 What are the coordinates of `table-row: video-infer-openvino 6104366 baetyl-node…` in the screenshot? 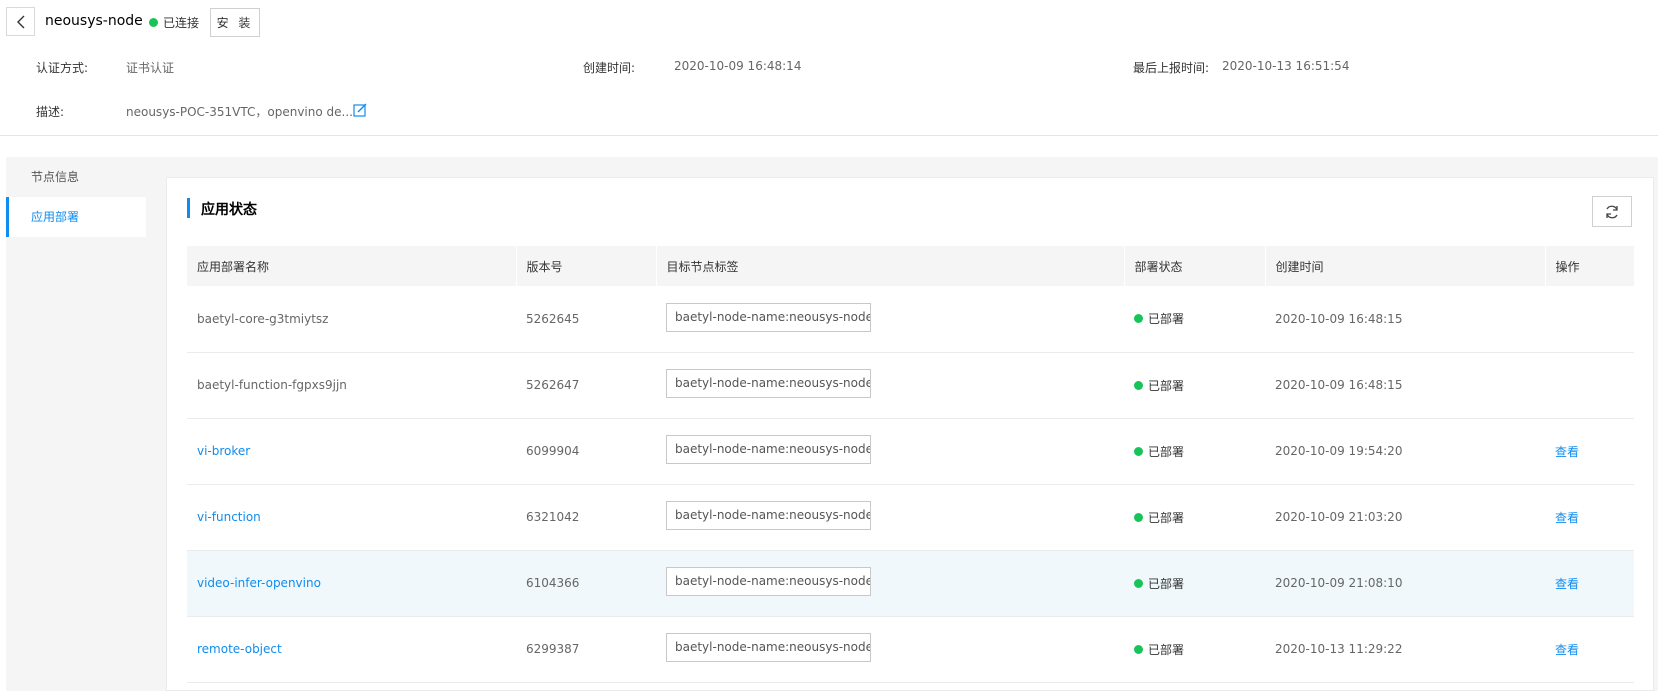 It's located at (910, 583).